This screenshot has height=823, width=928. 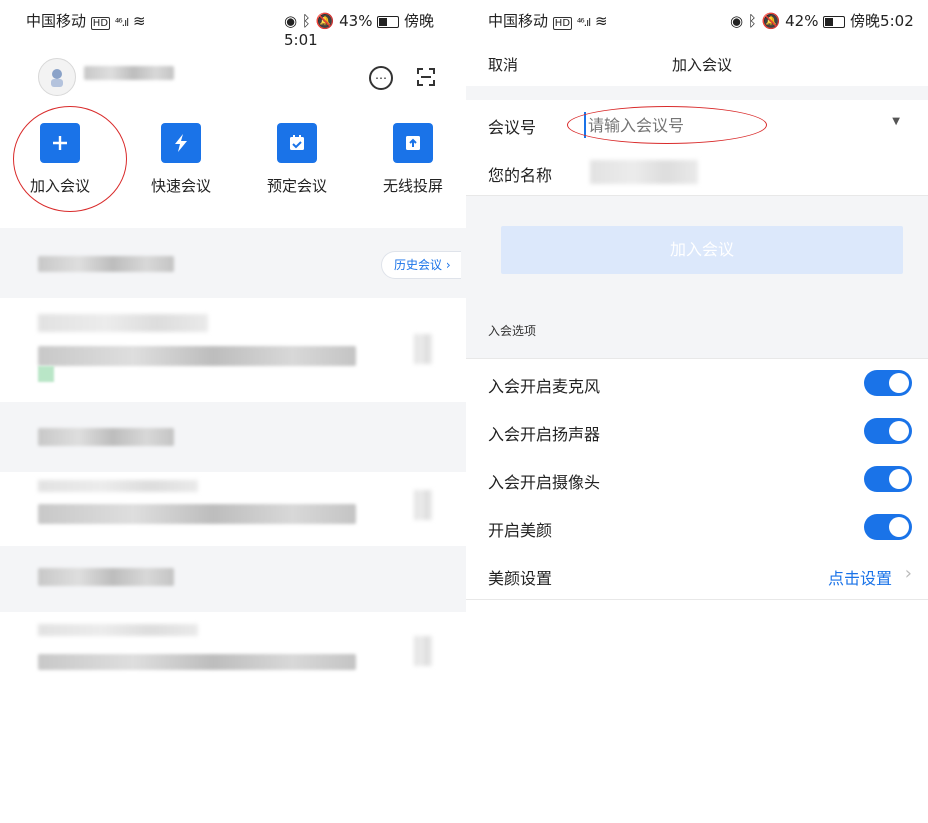 I want to click on beauty-toggle, so click(x=888, y=527).